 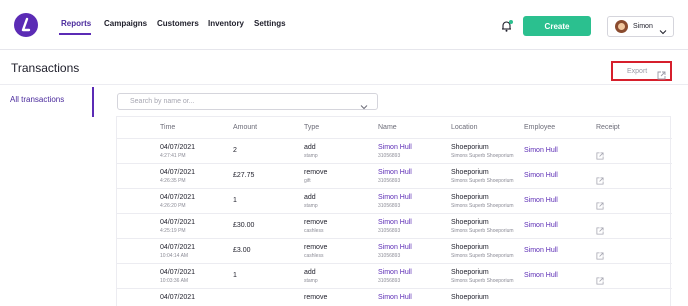 What do you see at coordinates (244, 175) in the screenshot?
I see `row-amount: £27.75` at bounding box center [244, 175].